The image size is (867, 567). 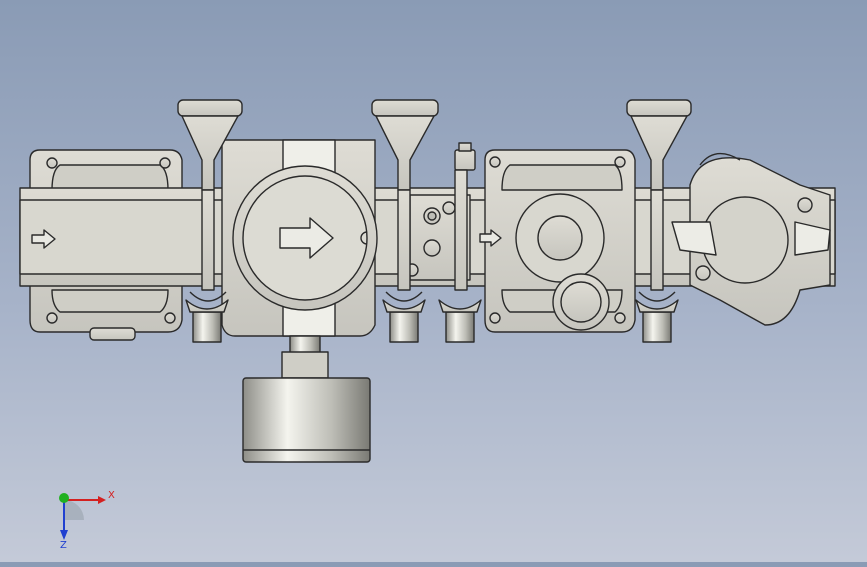 I want to click on y-axis-icon, so click(x=64, y=498).